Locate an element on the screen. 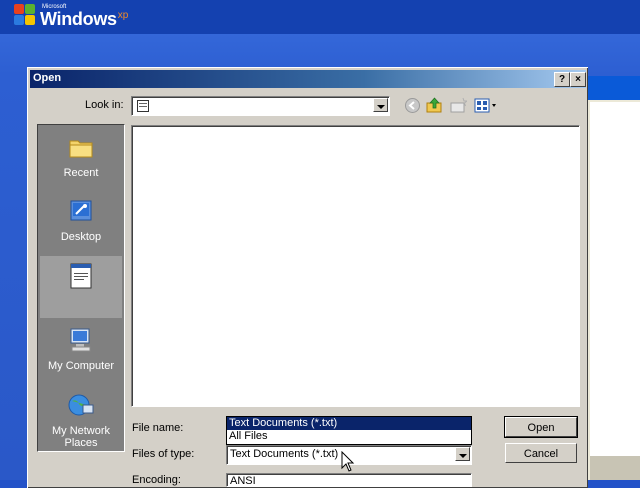  new-folder-icon is located at coordinates (458, 105).